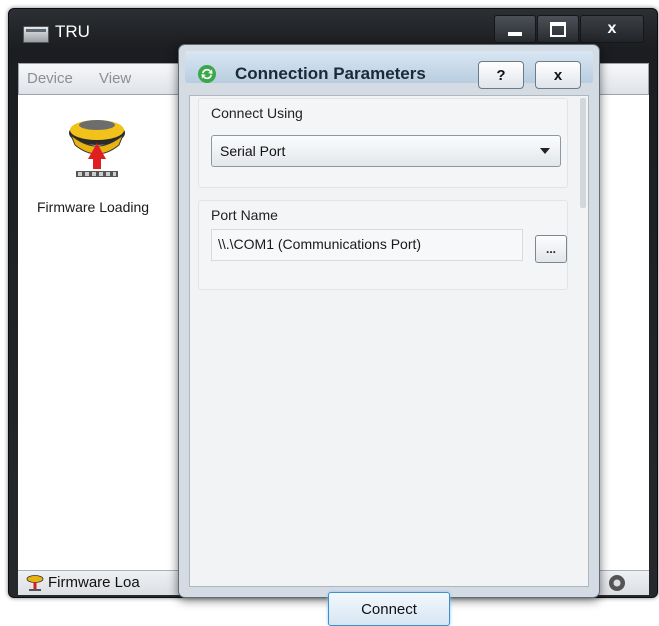 The width and height of the screenshot is (659, 626). Describe the element at coordinates (515, 29) in the screenshot. I see `minimize-button` at that location.